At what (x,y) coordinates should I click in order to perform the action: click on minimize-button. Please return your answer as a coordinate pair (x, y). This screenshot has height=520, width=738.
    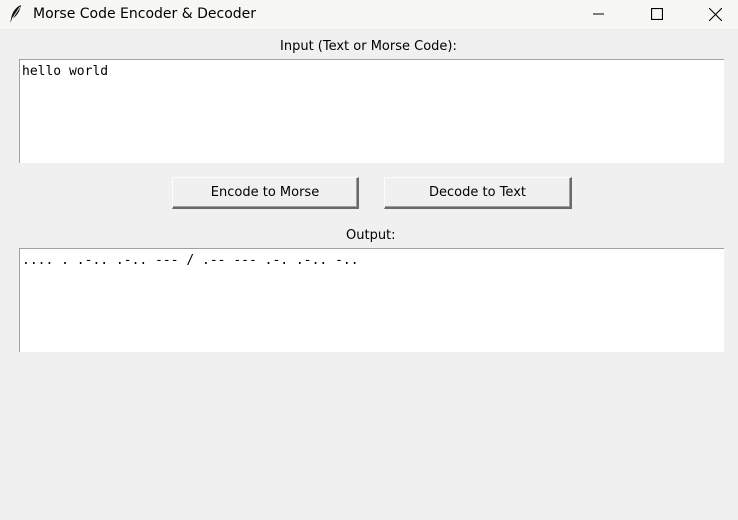
    Looking at the image, I should click on (600, 15).